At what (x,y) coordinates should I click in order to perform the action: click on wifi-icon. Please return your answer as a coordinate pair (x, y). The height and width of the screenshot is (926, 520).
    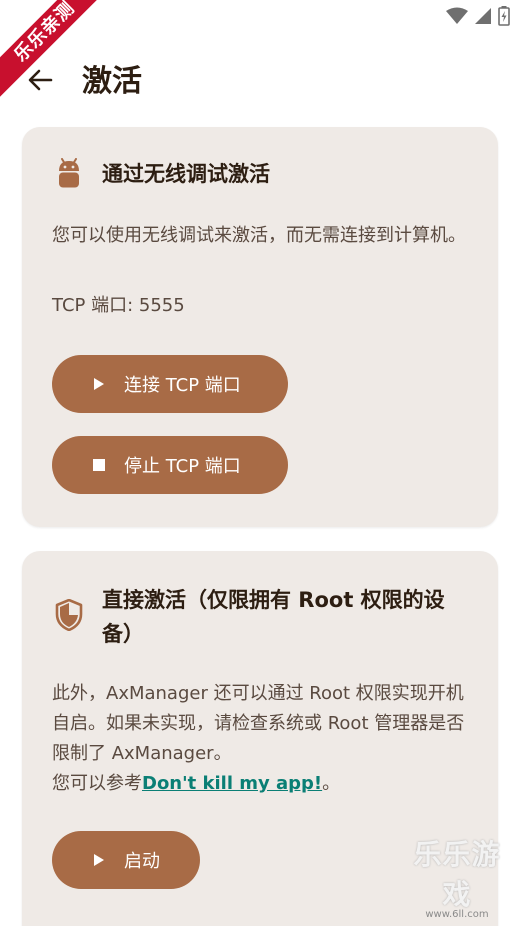
    Looking at the image, I should click on (457, 16).